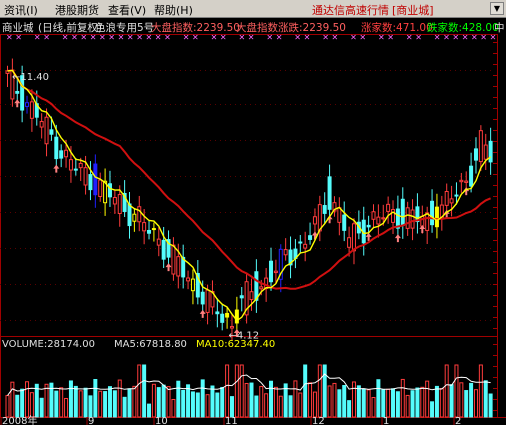 The height and width of the screenshot is (425, 506). What do you see at coordinates (458, 420) in the screenshot?
I see `time-label: 2` at bounding box center [458, 420].